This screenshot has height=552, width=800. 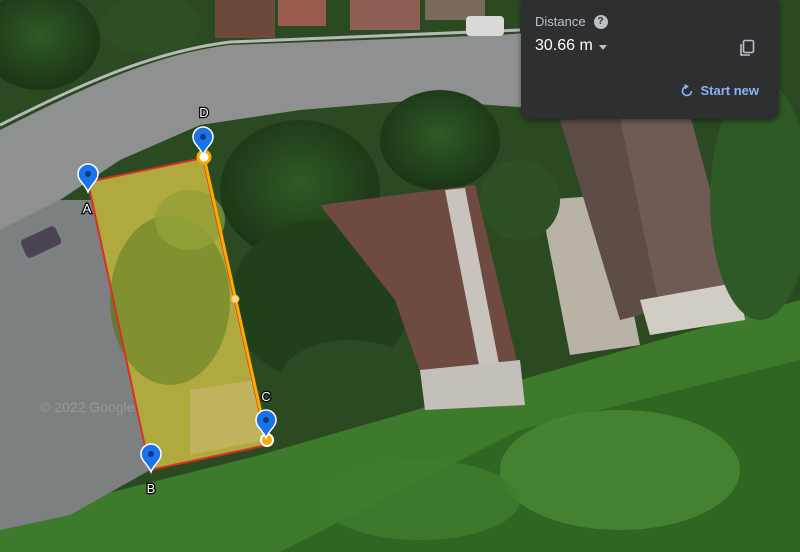 I want to click on copy-button, so click(x=747, y=48).